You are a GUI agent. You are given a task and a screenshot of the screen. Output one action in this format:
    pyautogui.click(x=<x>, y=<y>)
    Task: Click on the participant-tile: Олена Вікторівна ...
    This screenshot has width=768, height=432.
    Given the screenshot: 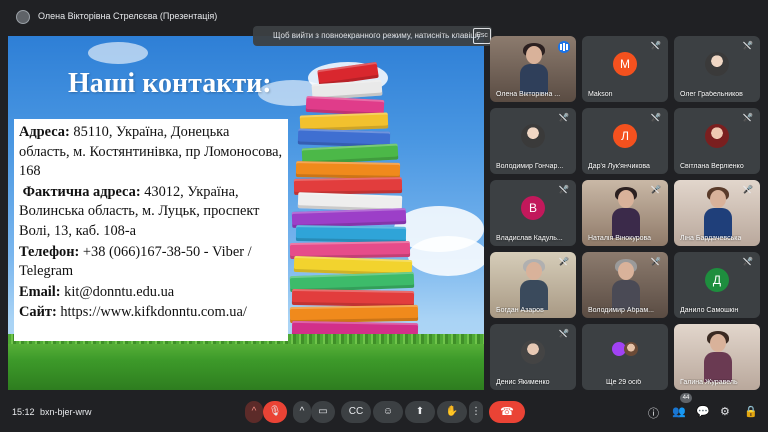 What is the action you would take?
    pyautogui.click(x=533, y=69)
    